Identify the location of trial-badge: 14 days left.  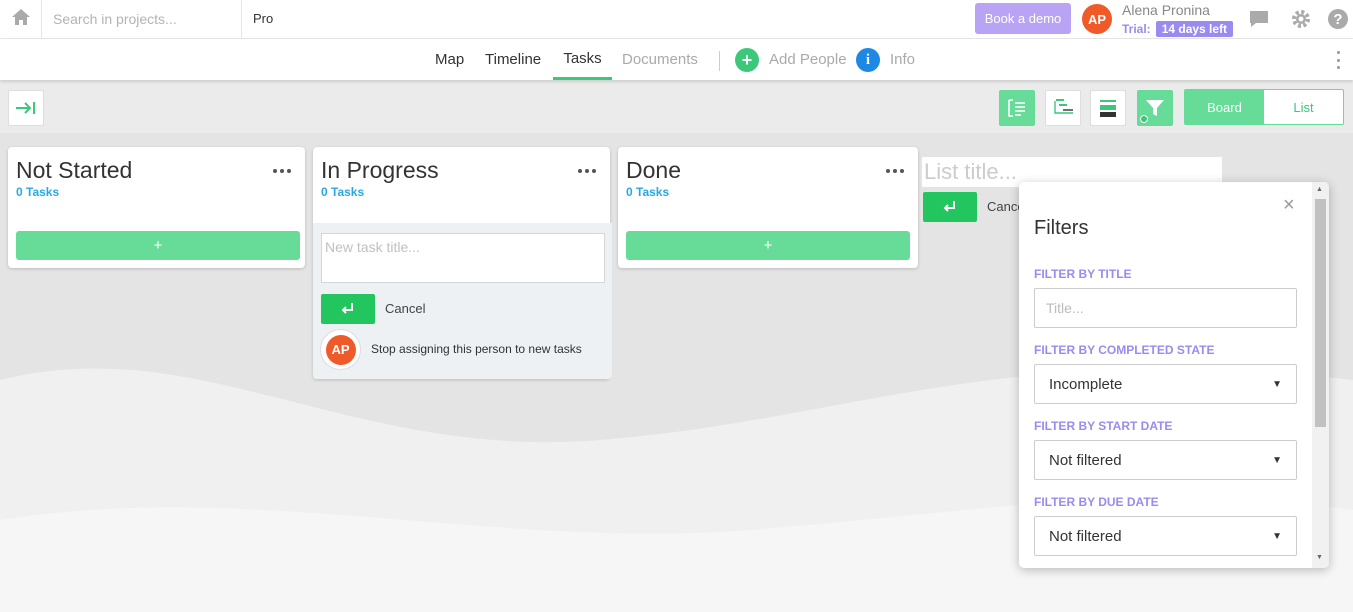
(1194, 29).